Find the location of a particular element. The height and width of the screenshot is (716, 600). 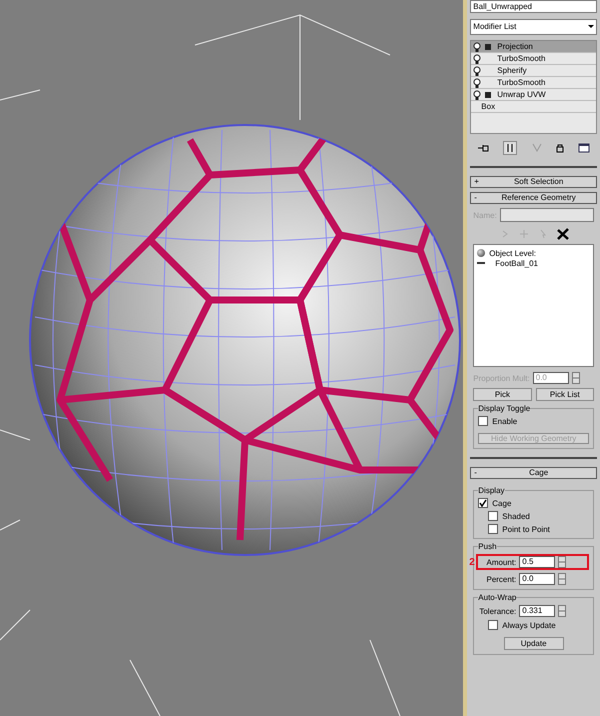

modifier-stack-item: Box is located at coordinates (533, 107).